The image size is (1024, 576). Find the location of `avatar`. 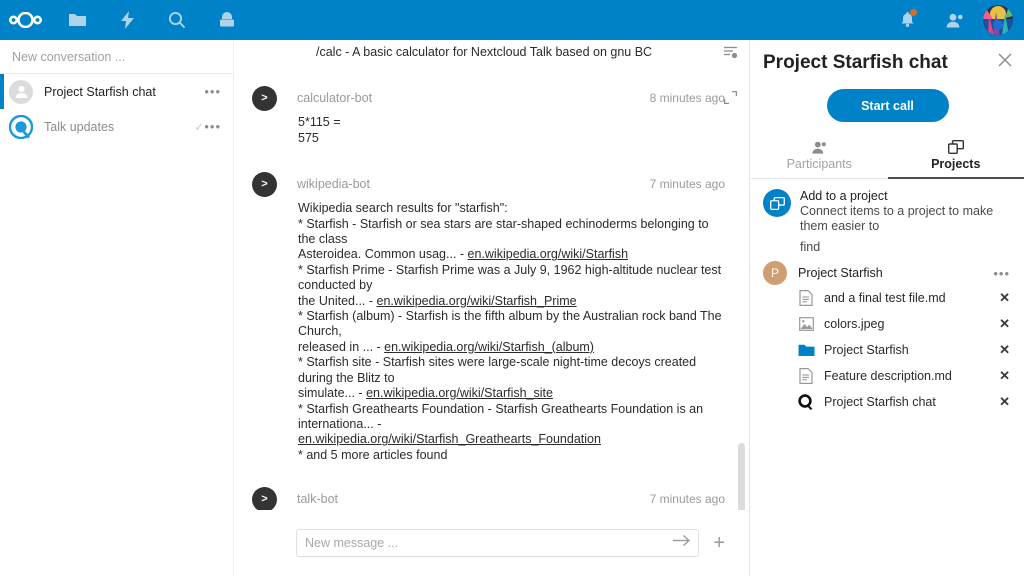

avatar is located at coordinates (998, 20).